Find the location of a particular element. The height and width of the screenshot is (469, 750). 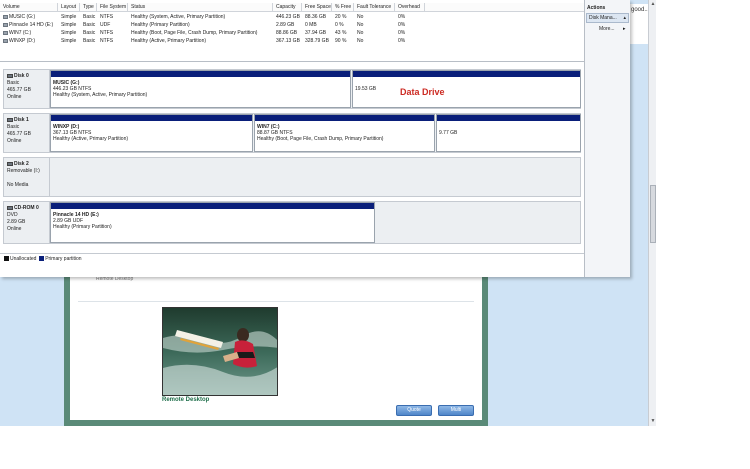

partition-text: 19.53 GB is located at coordinates (365, 89).